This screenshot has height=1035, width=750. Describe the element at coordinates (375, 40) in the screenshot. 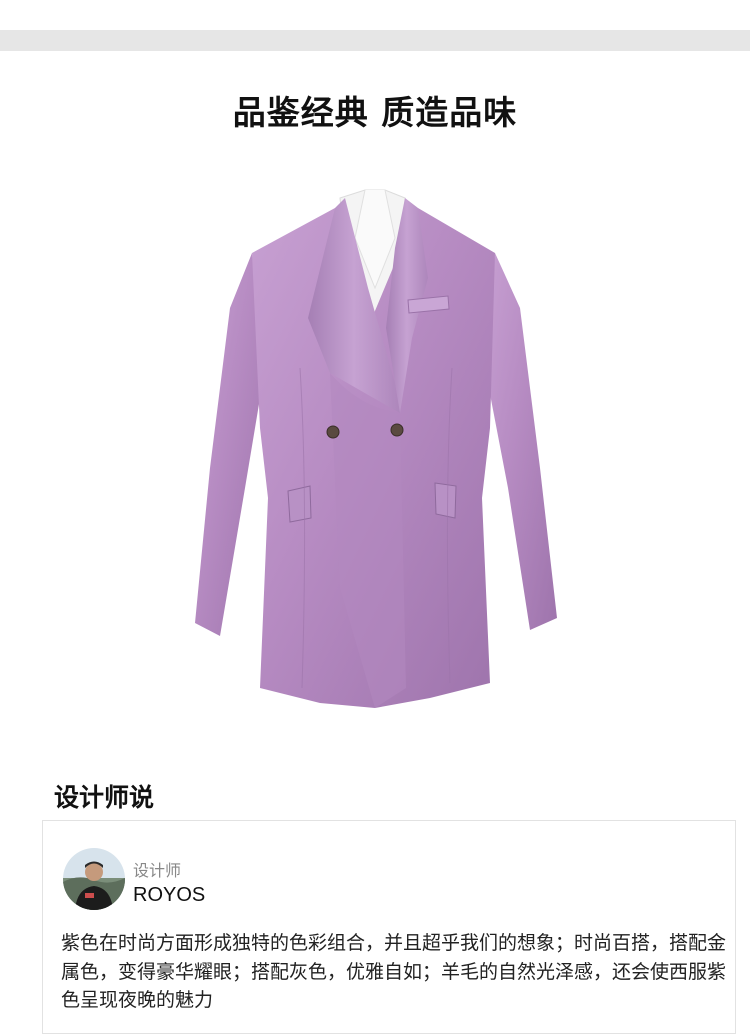

I see `top-divider-bar` at that location.